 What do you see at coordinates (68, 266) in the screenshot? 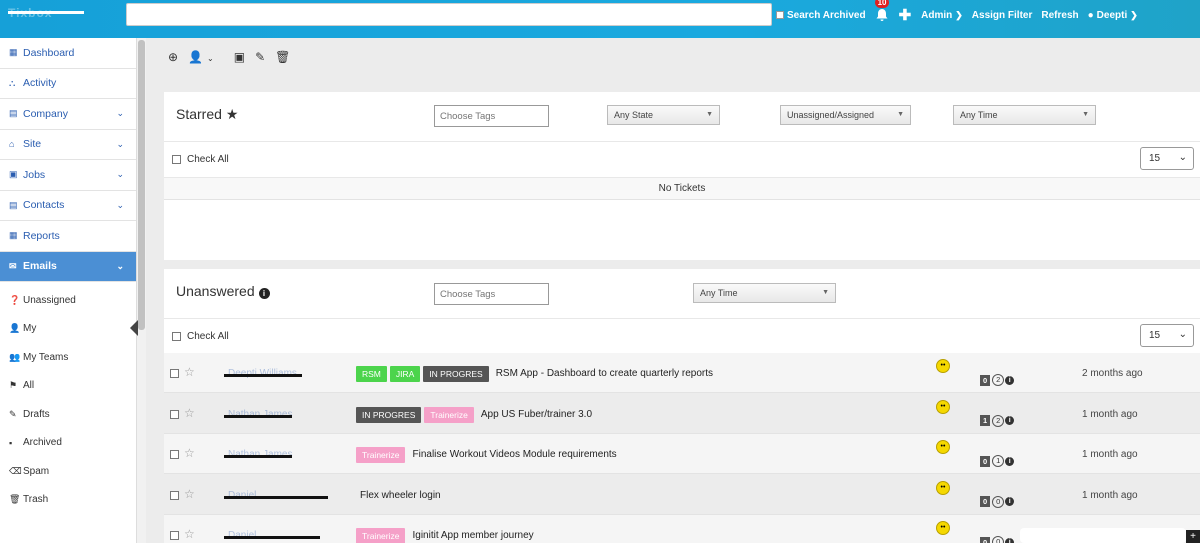
I see `sidebar-item-emails: ✉ Emails ⌄` at bounding box center [68, 266].